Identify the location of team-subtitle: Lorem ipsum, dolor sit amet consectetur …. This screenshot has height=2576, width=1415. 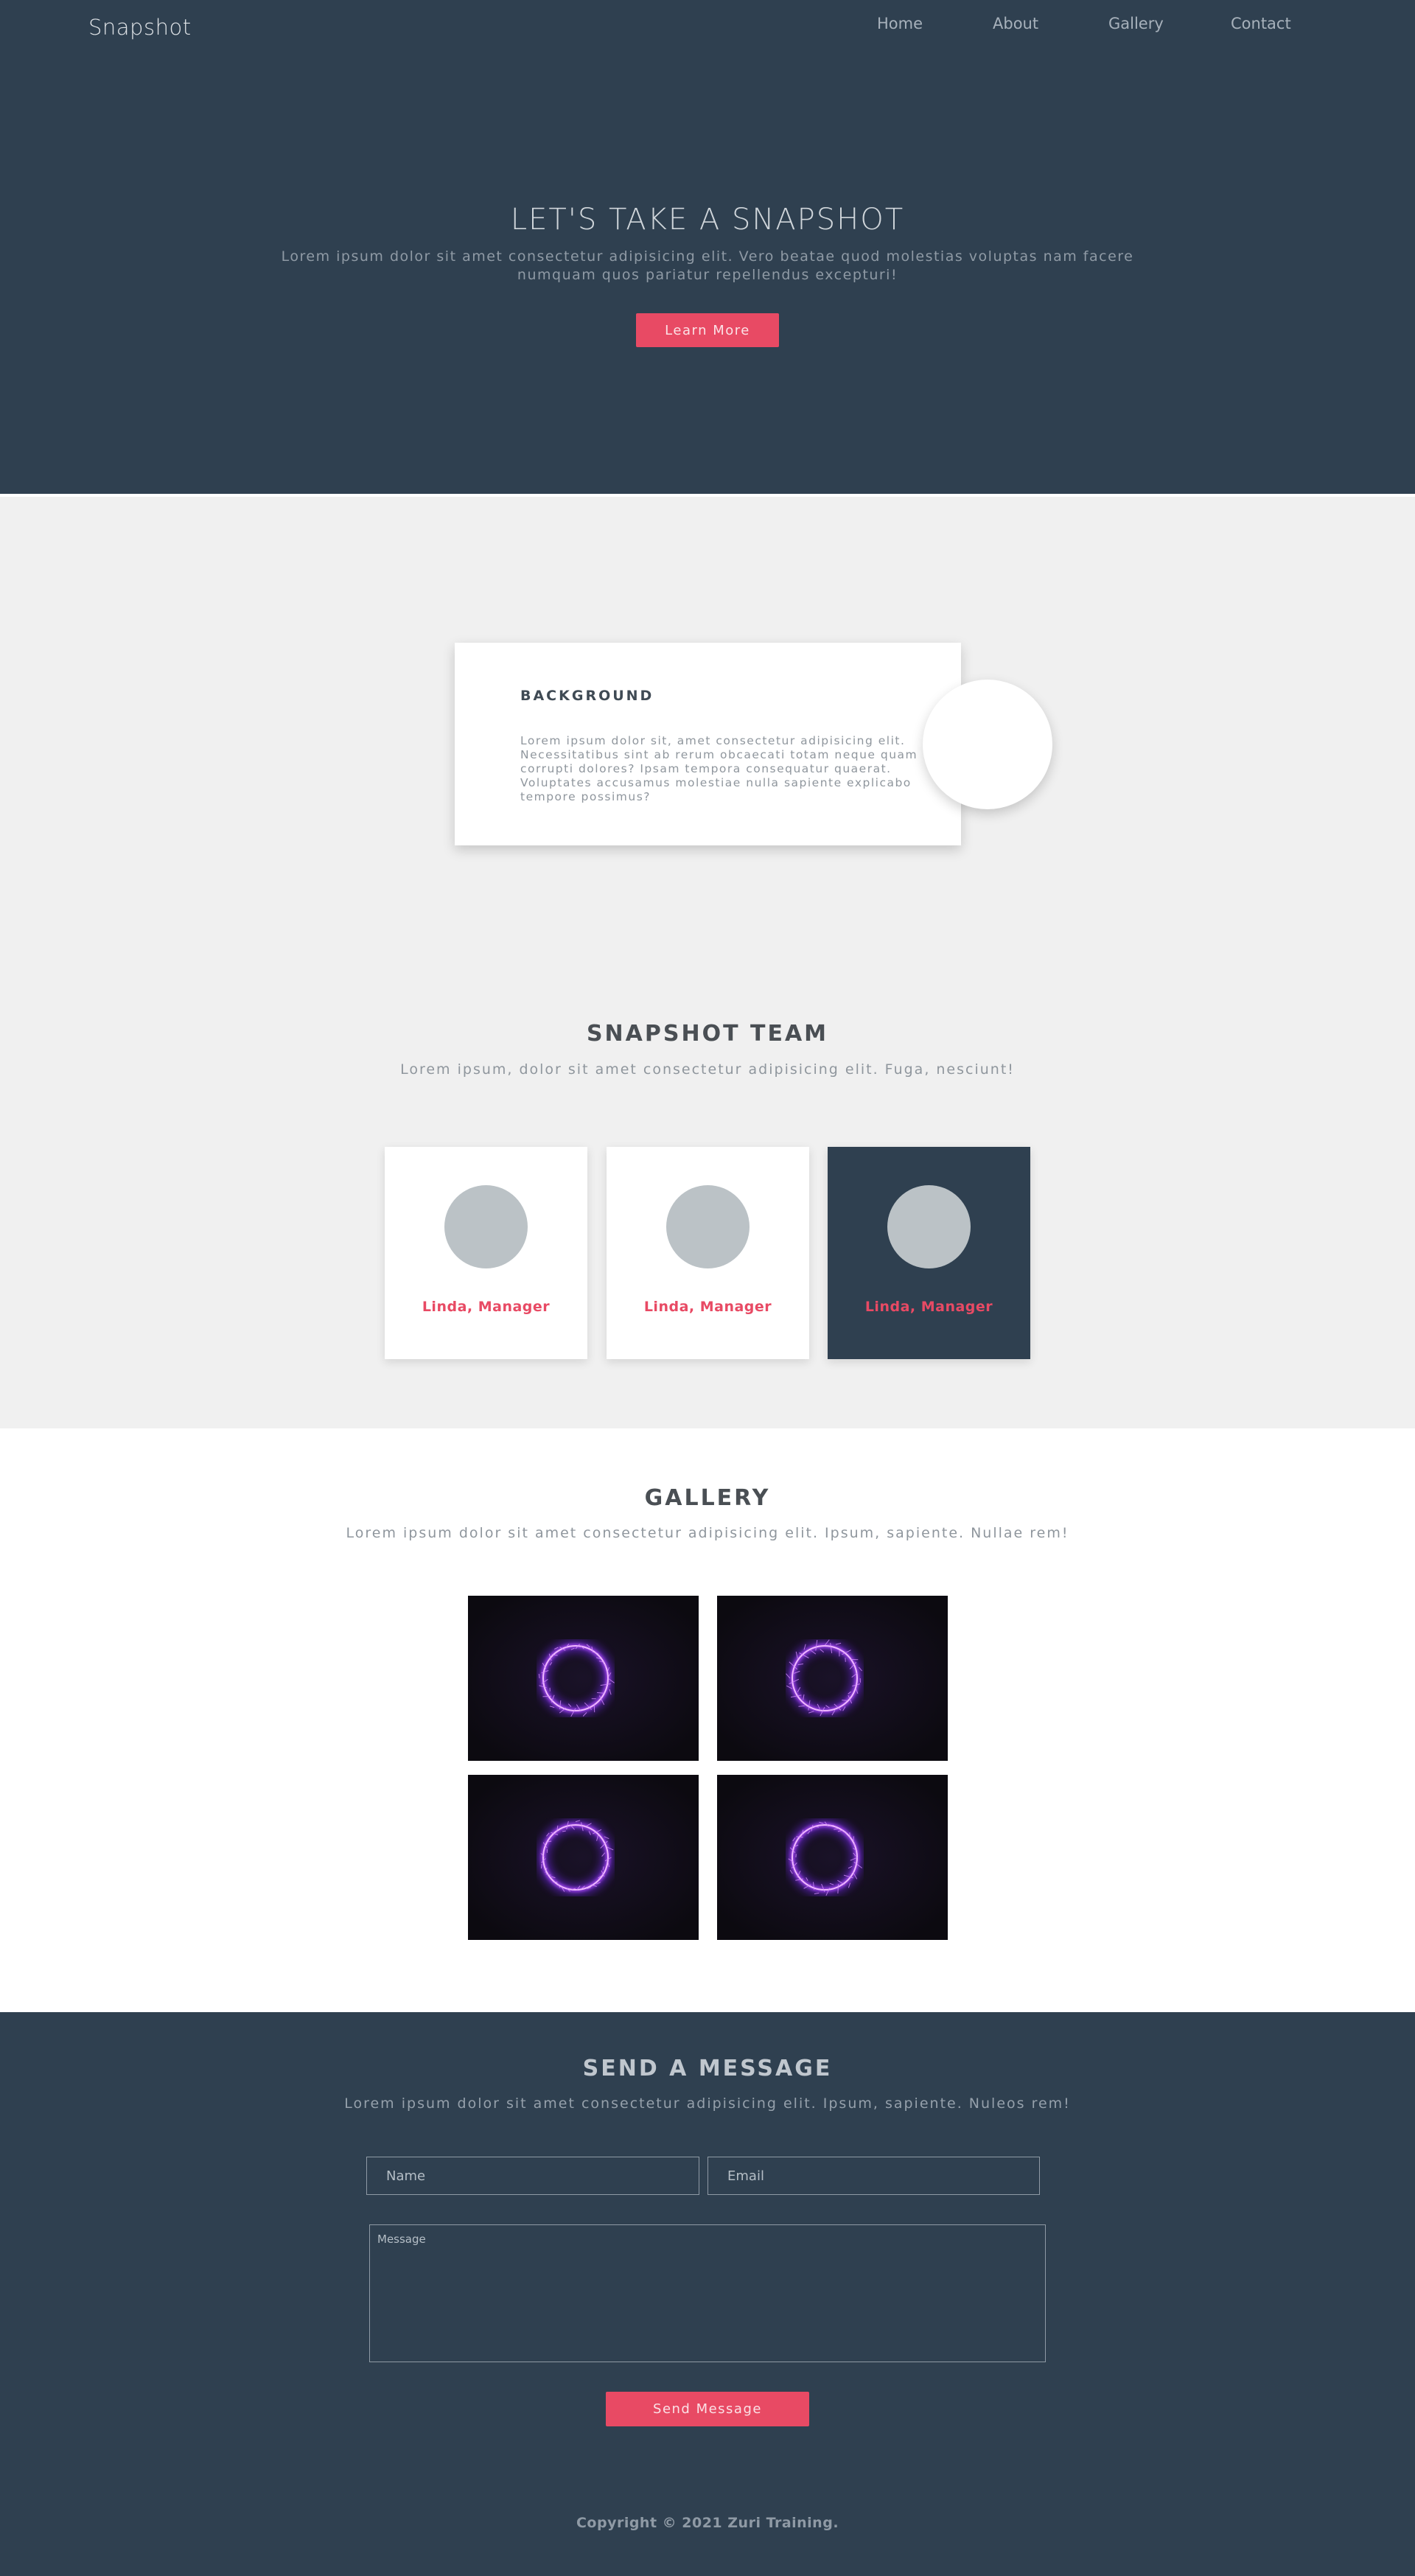
(707, 1069).